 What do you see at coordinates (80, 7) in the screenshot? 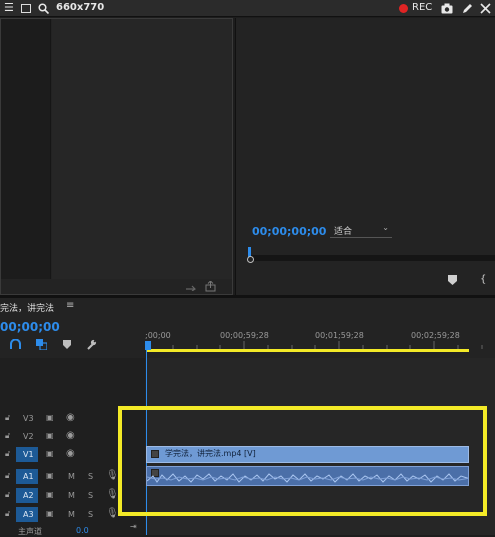
I see `window-size-label: 660x770` at bounding box center [80, 7].